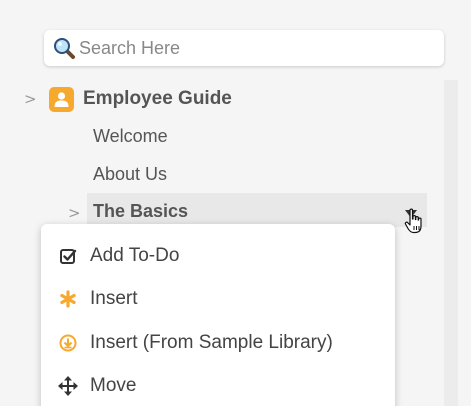 The image size is (471, 406). What do you see at coordinates (218, 299) in the screenshot?
I see `menu-item-insert: Insert` at bounding box center [218, 299].